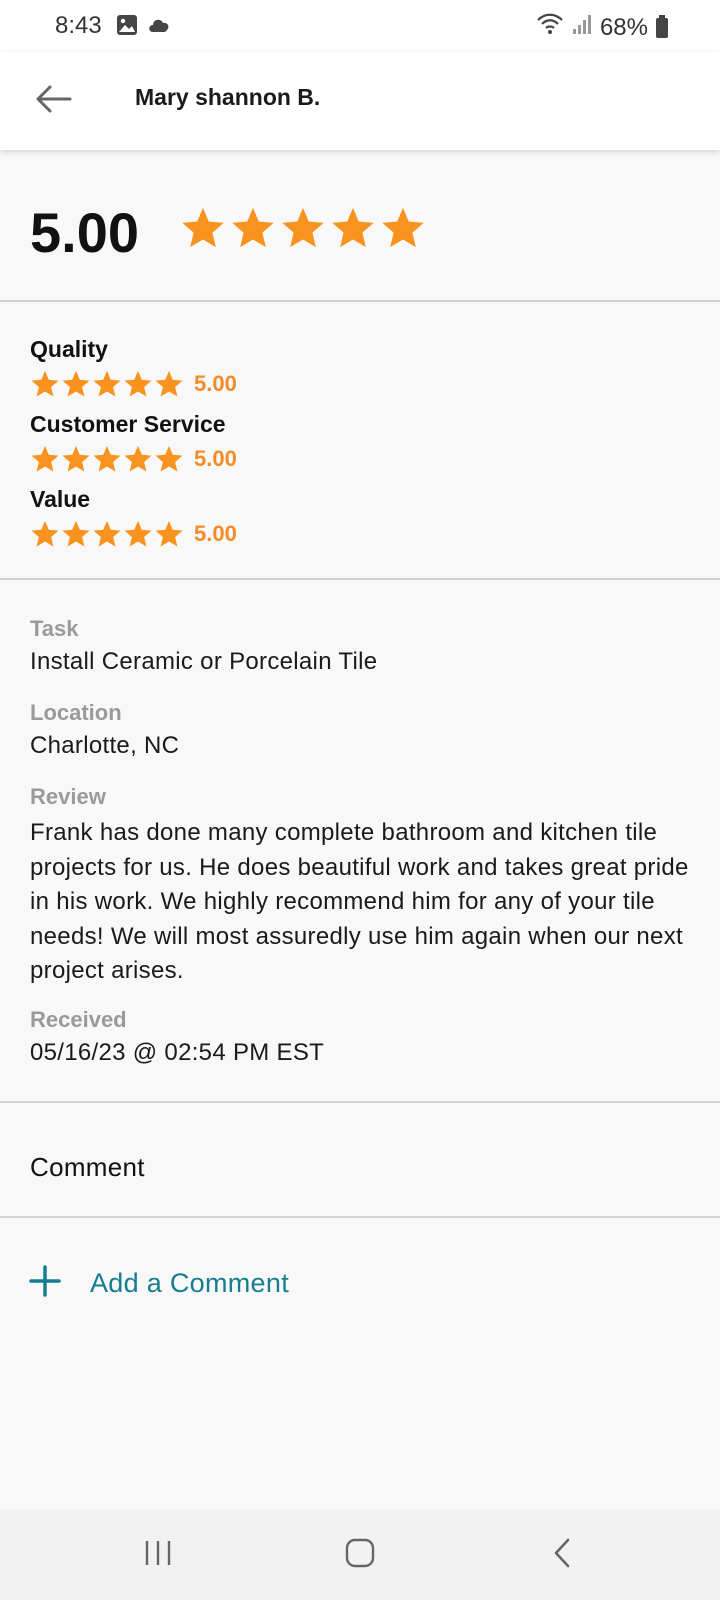  What do you see at coordinates (582, 27) in the screenshot?
I see `signal-icon` at bounding box center [582, 27].